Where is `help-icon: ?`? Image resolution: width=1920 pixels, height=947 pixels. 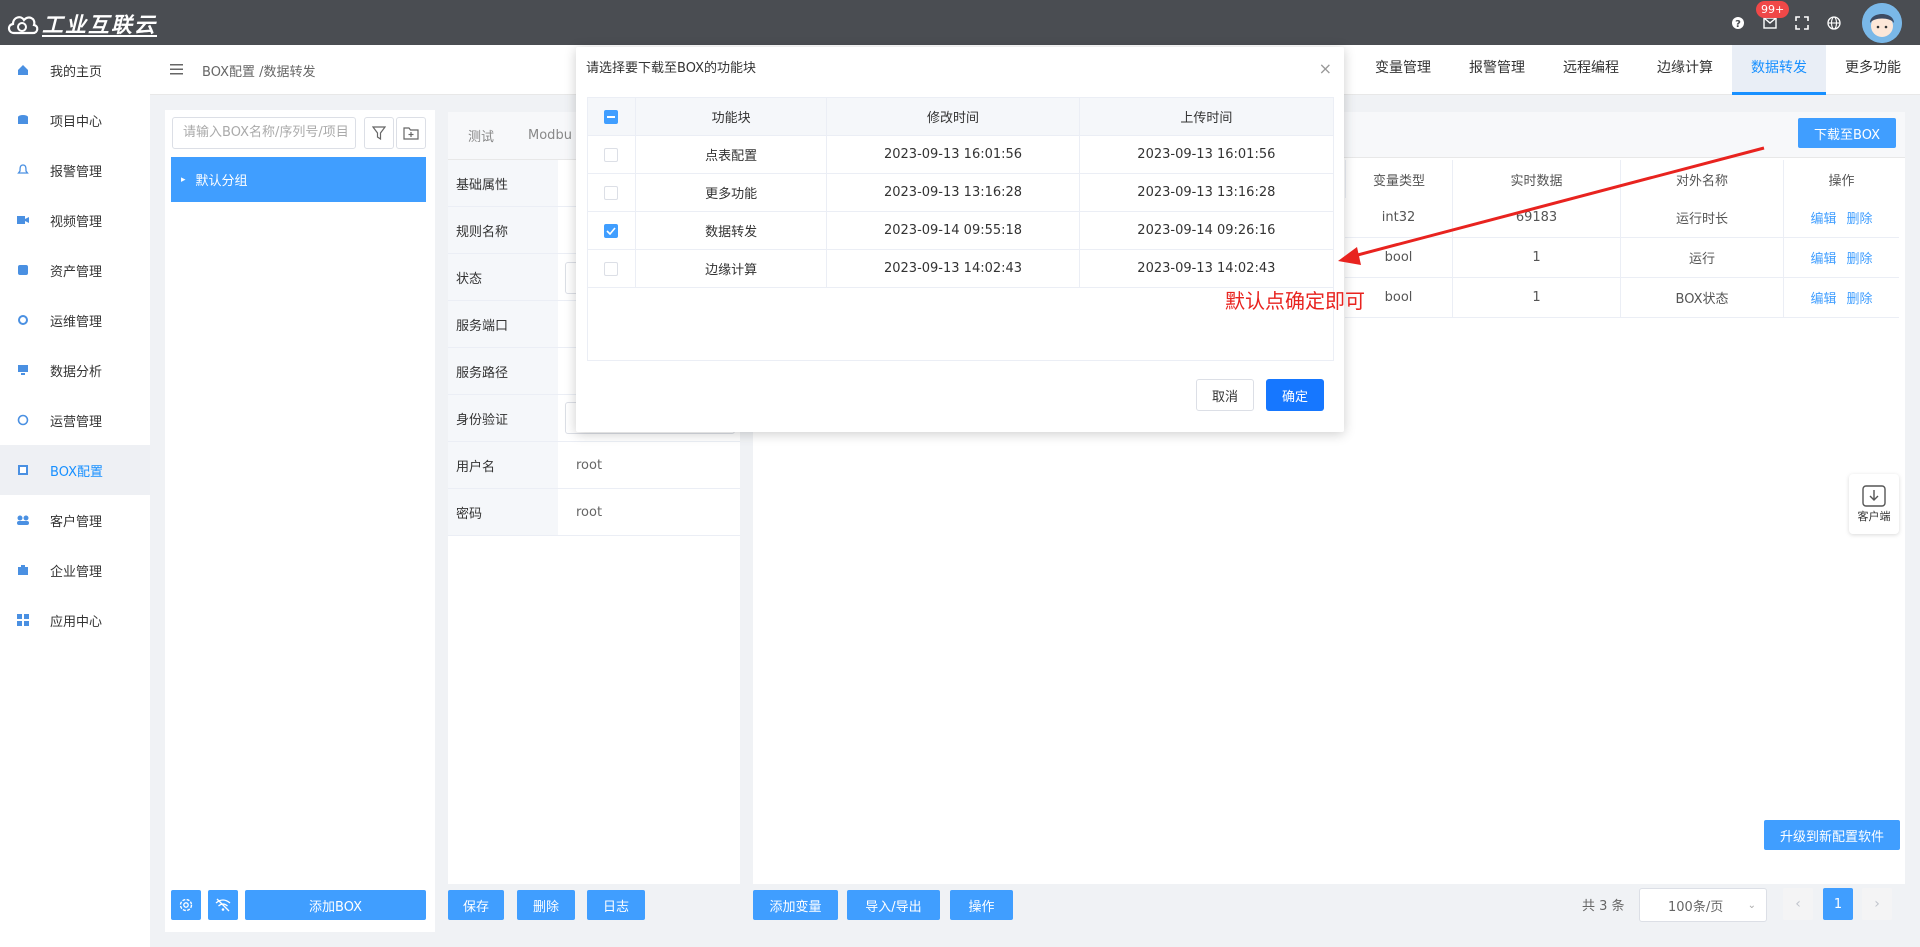 help-icon: ? is located at coordinates (1738, 23).